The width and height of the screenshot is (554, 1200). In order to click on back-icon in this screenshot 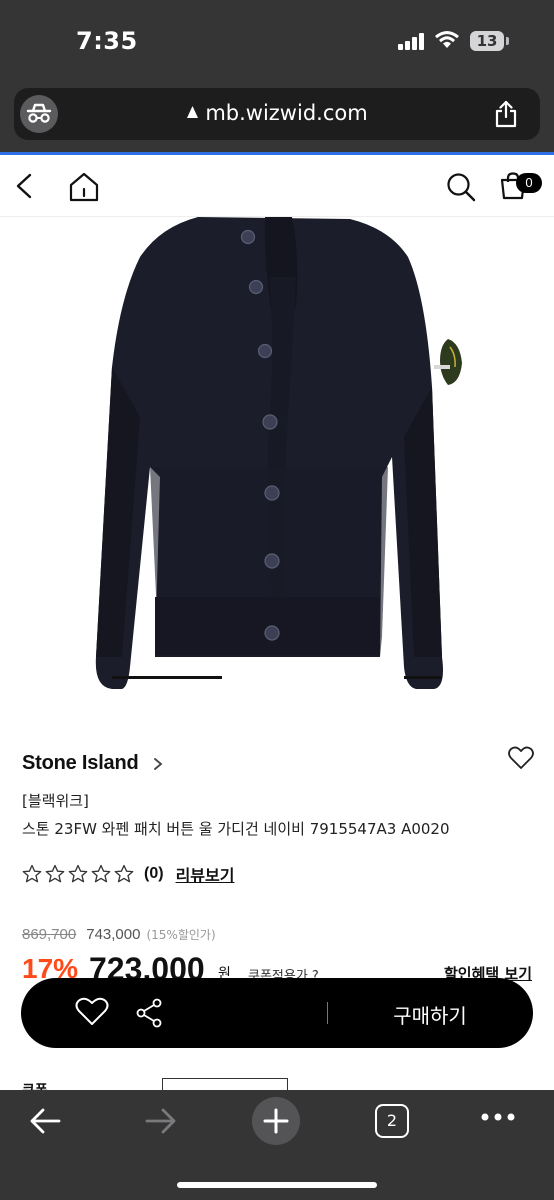, I will do `click(24, 186)`.